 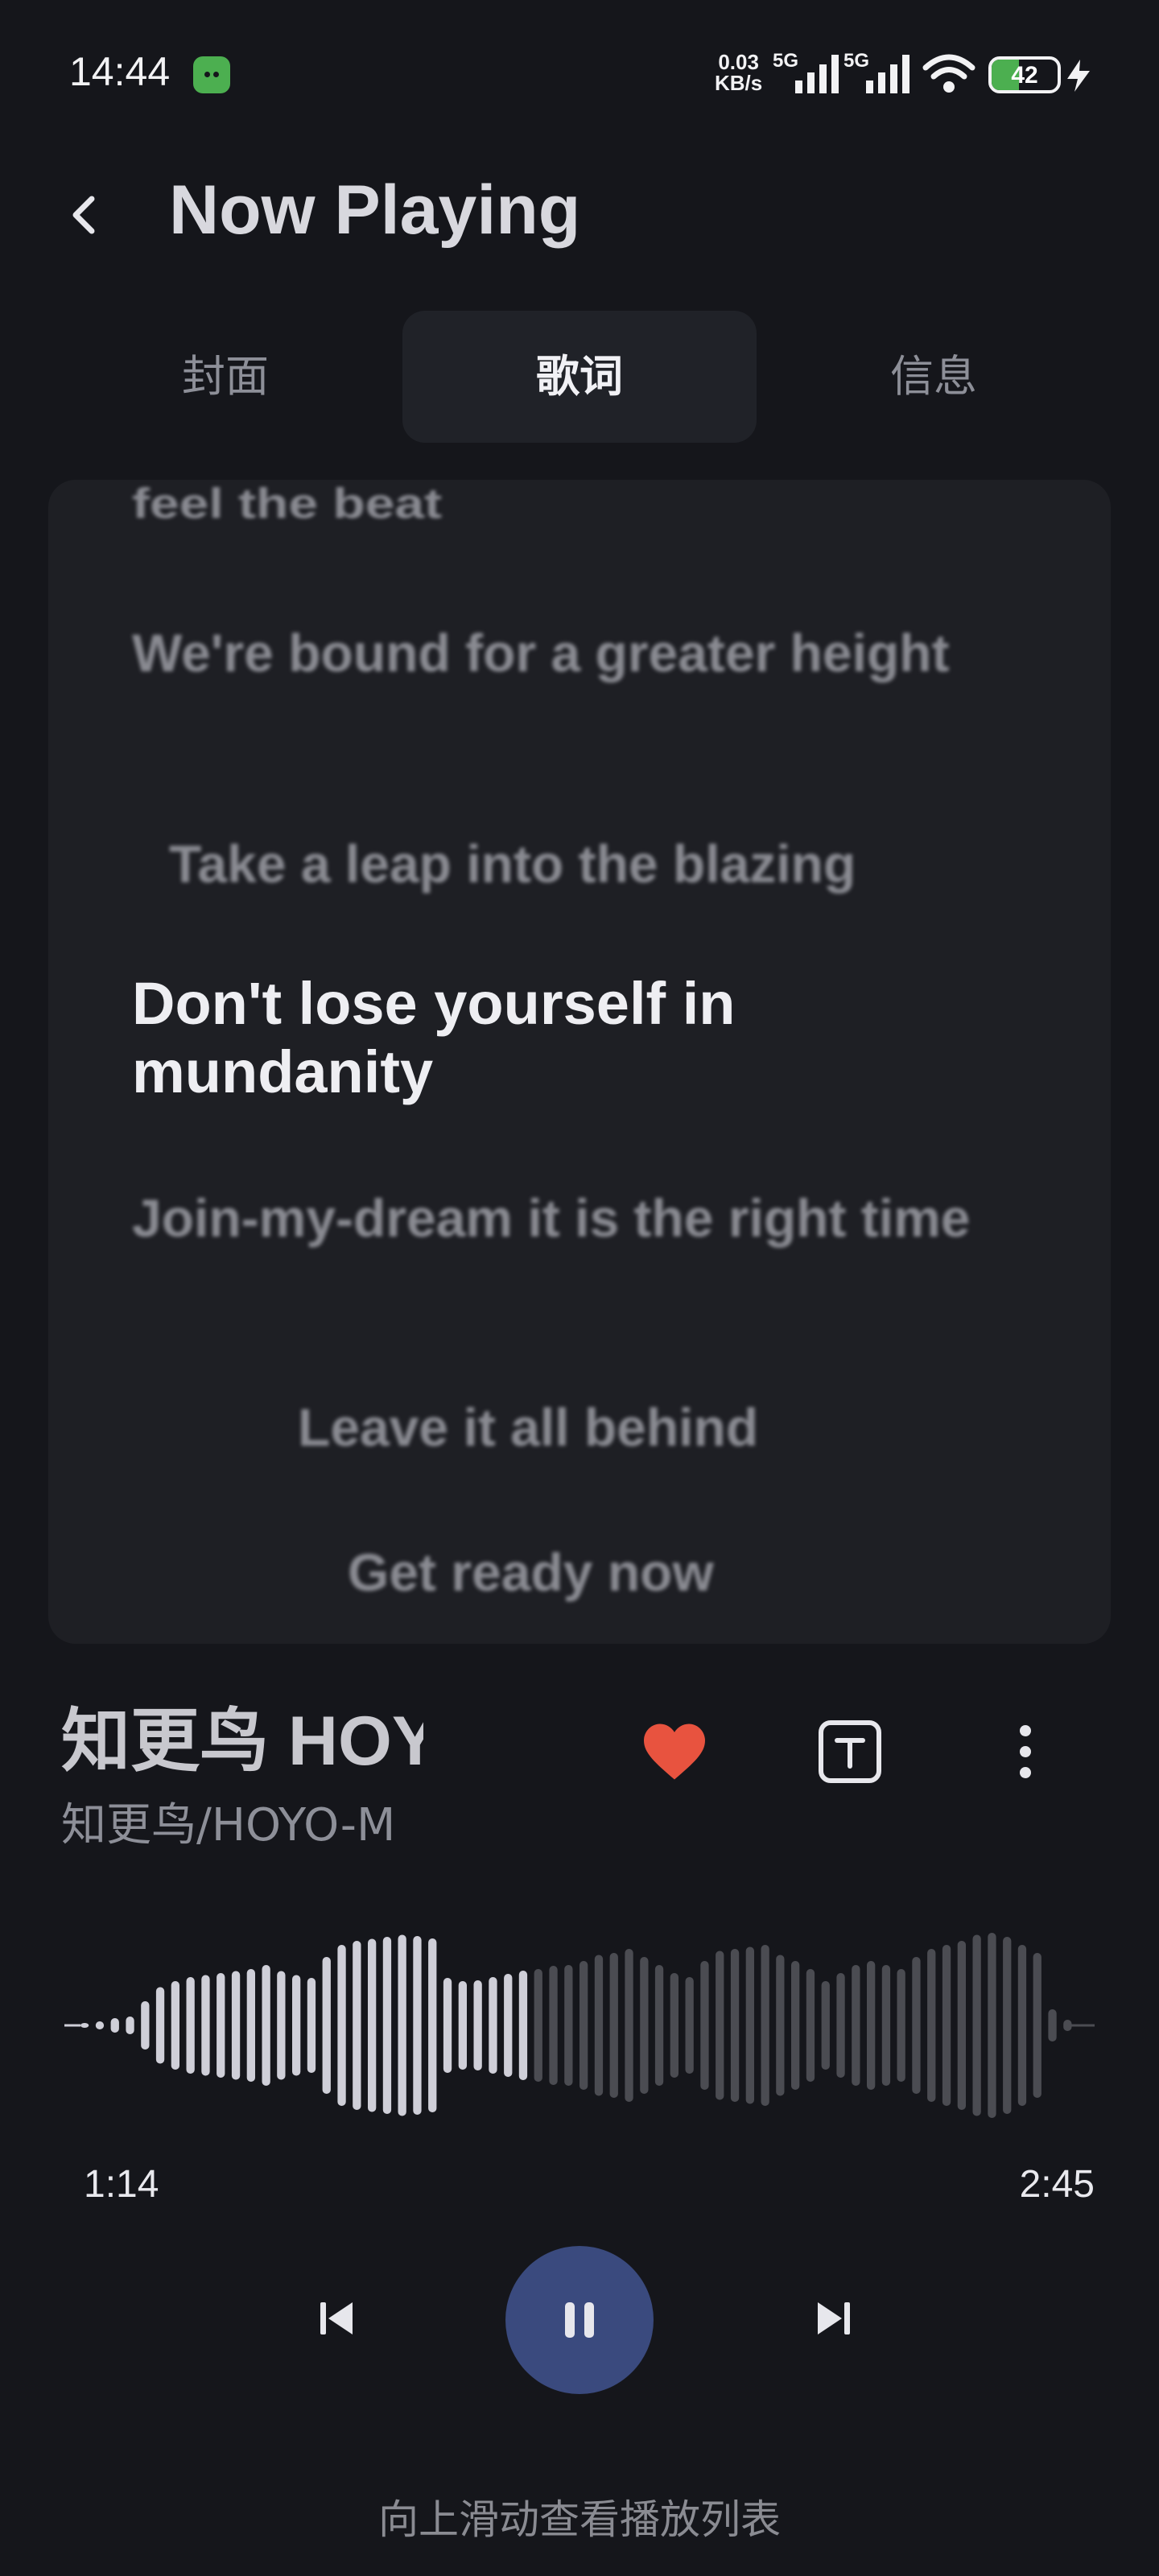 What do you see at coordinates (375, 210) in the screenshot?
I see `page-title: Now Playing` at bounding box center [375, 210].